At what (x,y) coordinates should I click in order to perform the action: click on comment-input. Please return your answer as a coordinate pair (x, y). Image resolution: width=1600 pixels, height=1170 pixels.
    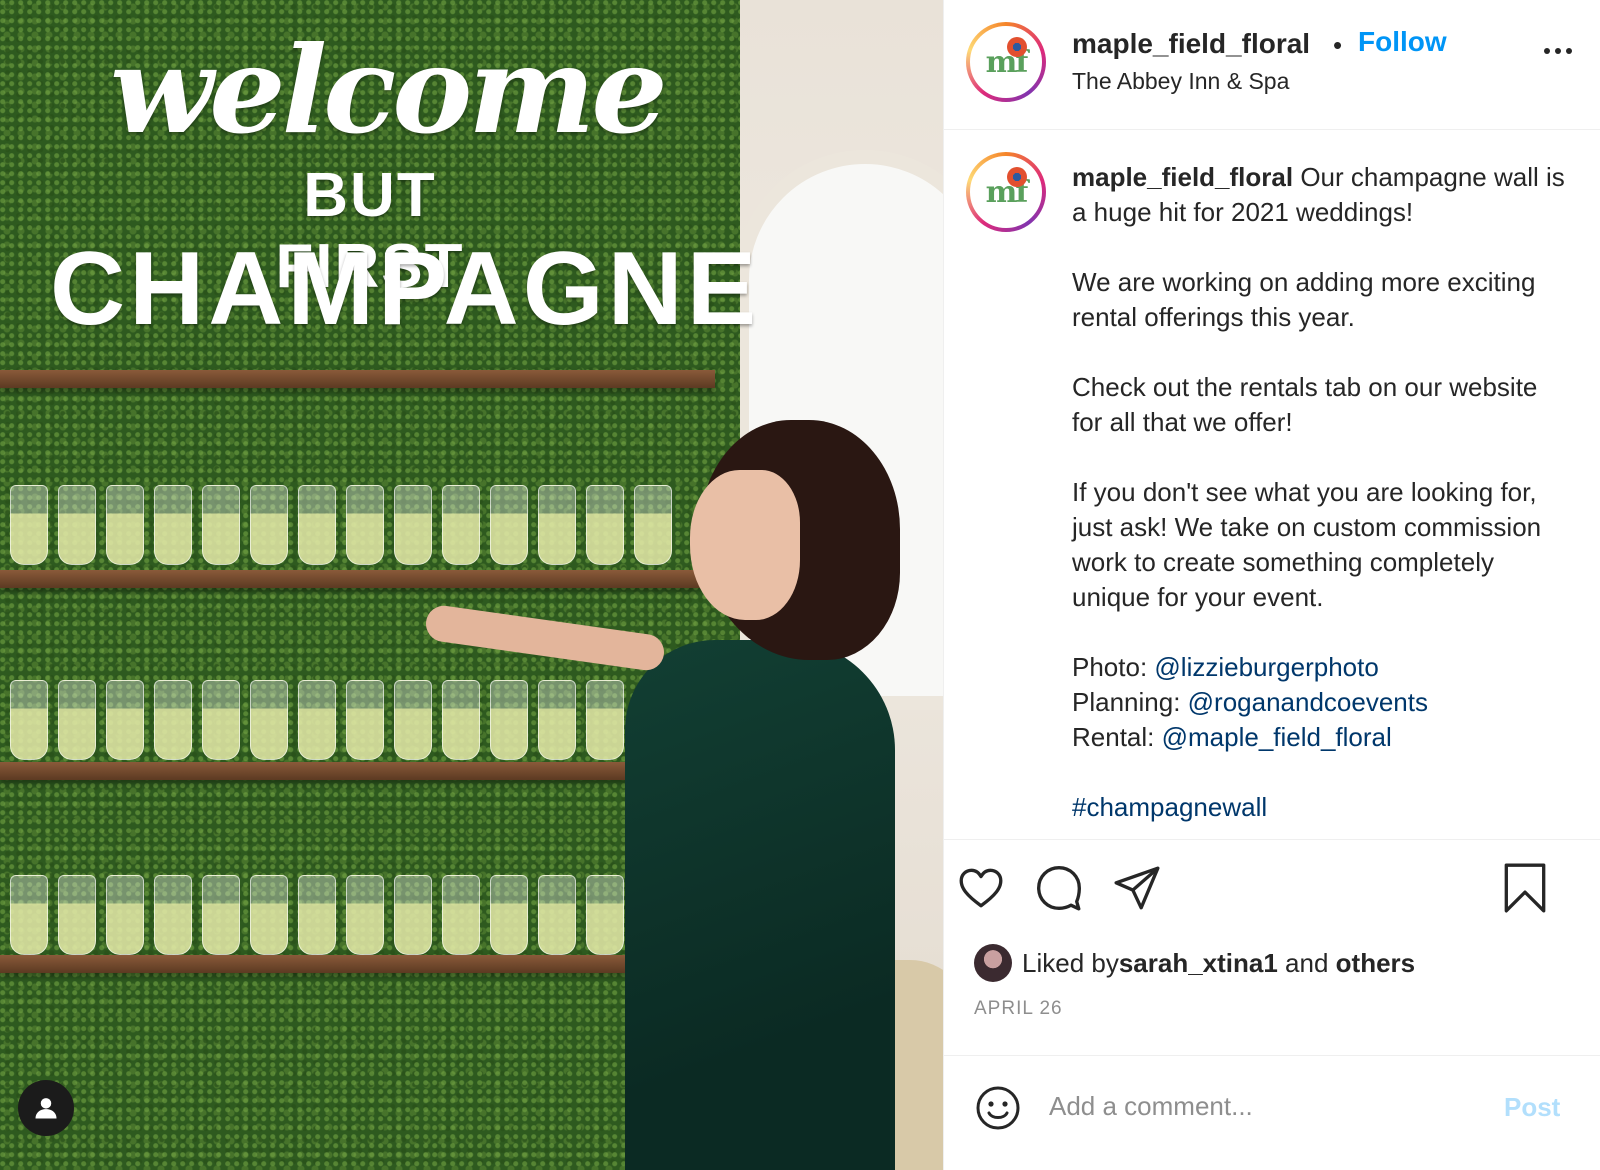
    Looking at the image, I should click on (1259, 1106).